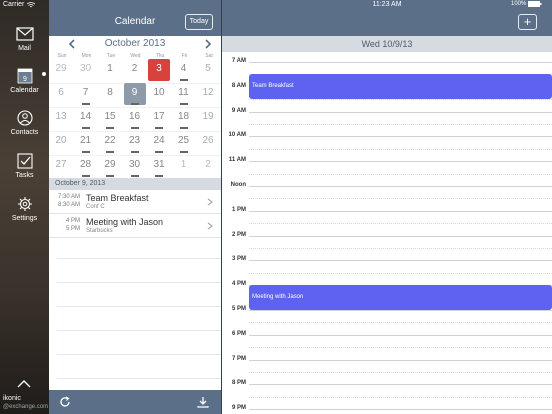 This screenshot has width=552, height=414. I want to click on event-location: Starbucks, so click(99, 231).